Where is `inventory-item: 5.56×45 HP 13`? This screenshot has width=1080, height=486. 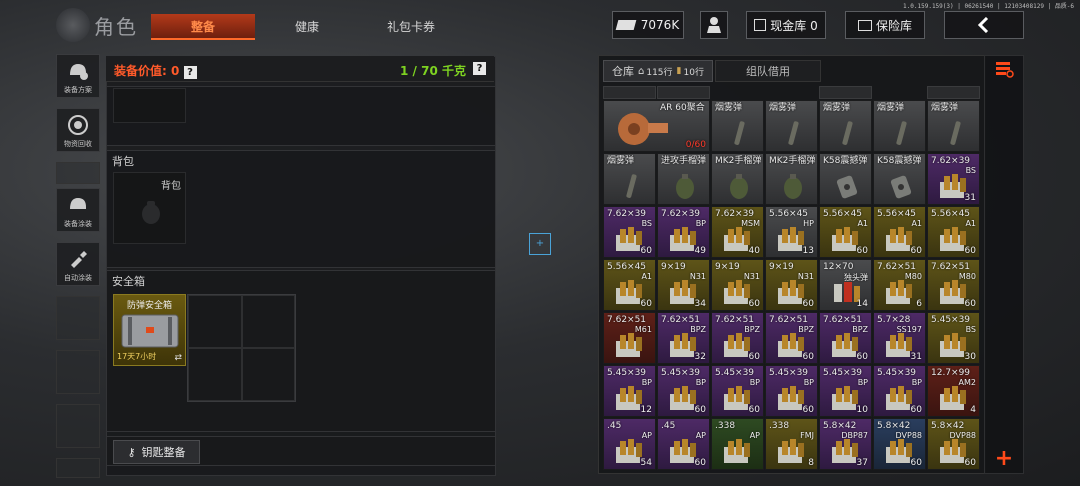 inventory-item: 5.56×45 HP 13 is located at coordinates (791, 232).